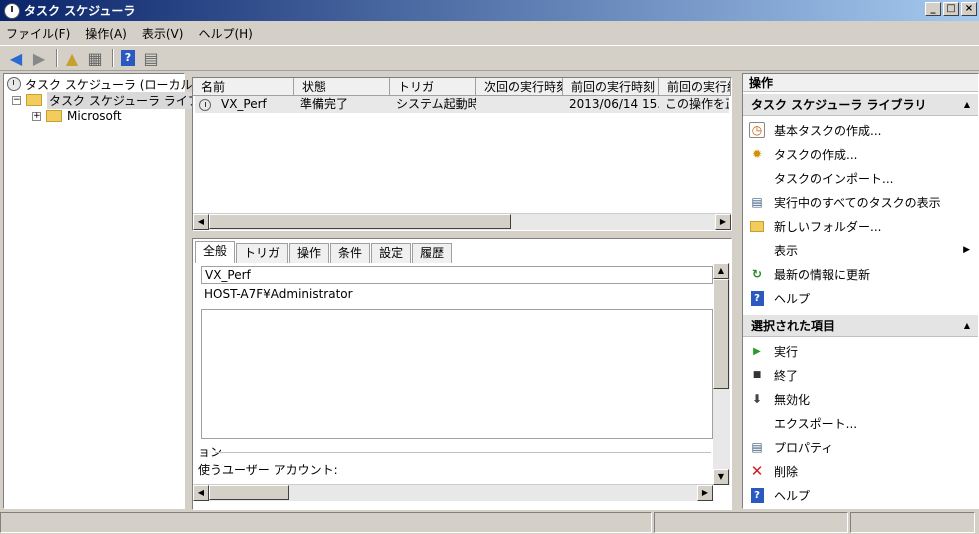 This screenshot has height=534, width=979. Describe the element at coordinates (95, 58) in the screenshot. I see `show-hide-tree-icon: ▦` at that location.